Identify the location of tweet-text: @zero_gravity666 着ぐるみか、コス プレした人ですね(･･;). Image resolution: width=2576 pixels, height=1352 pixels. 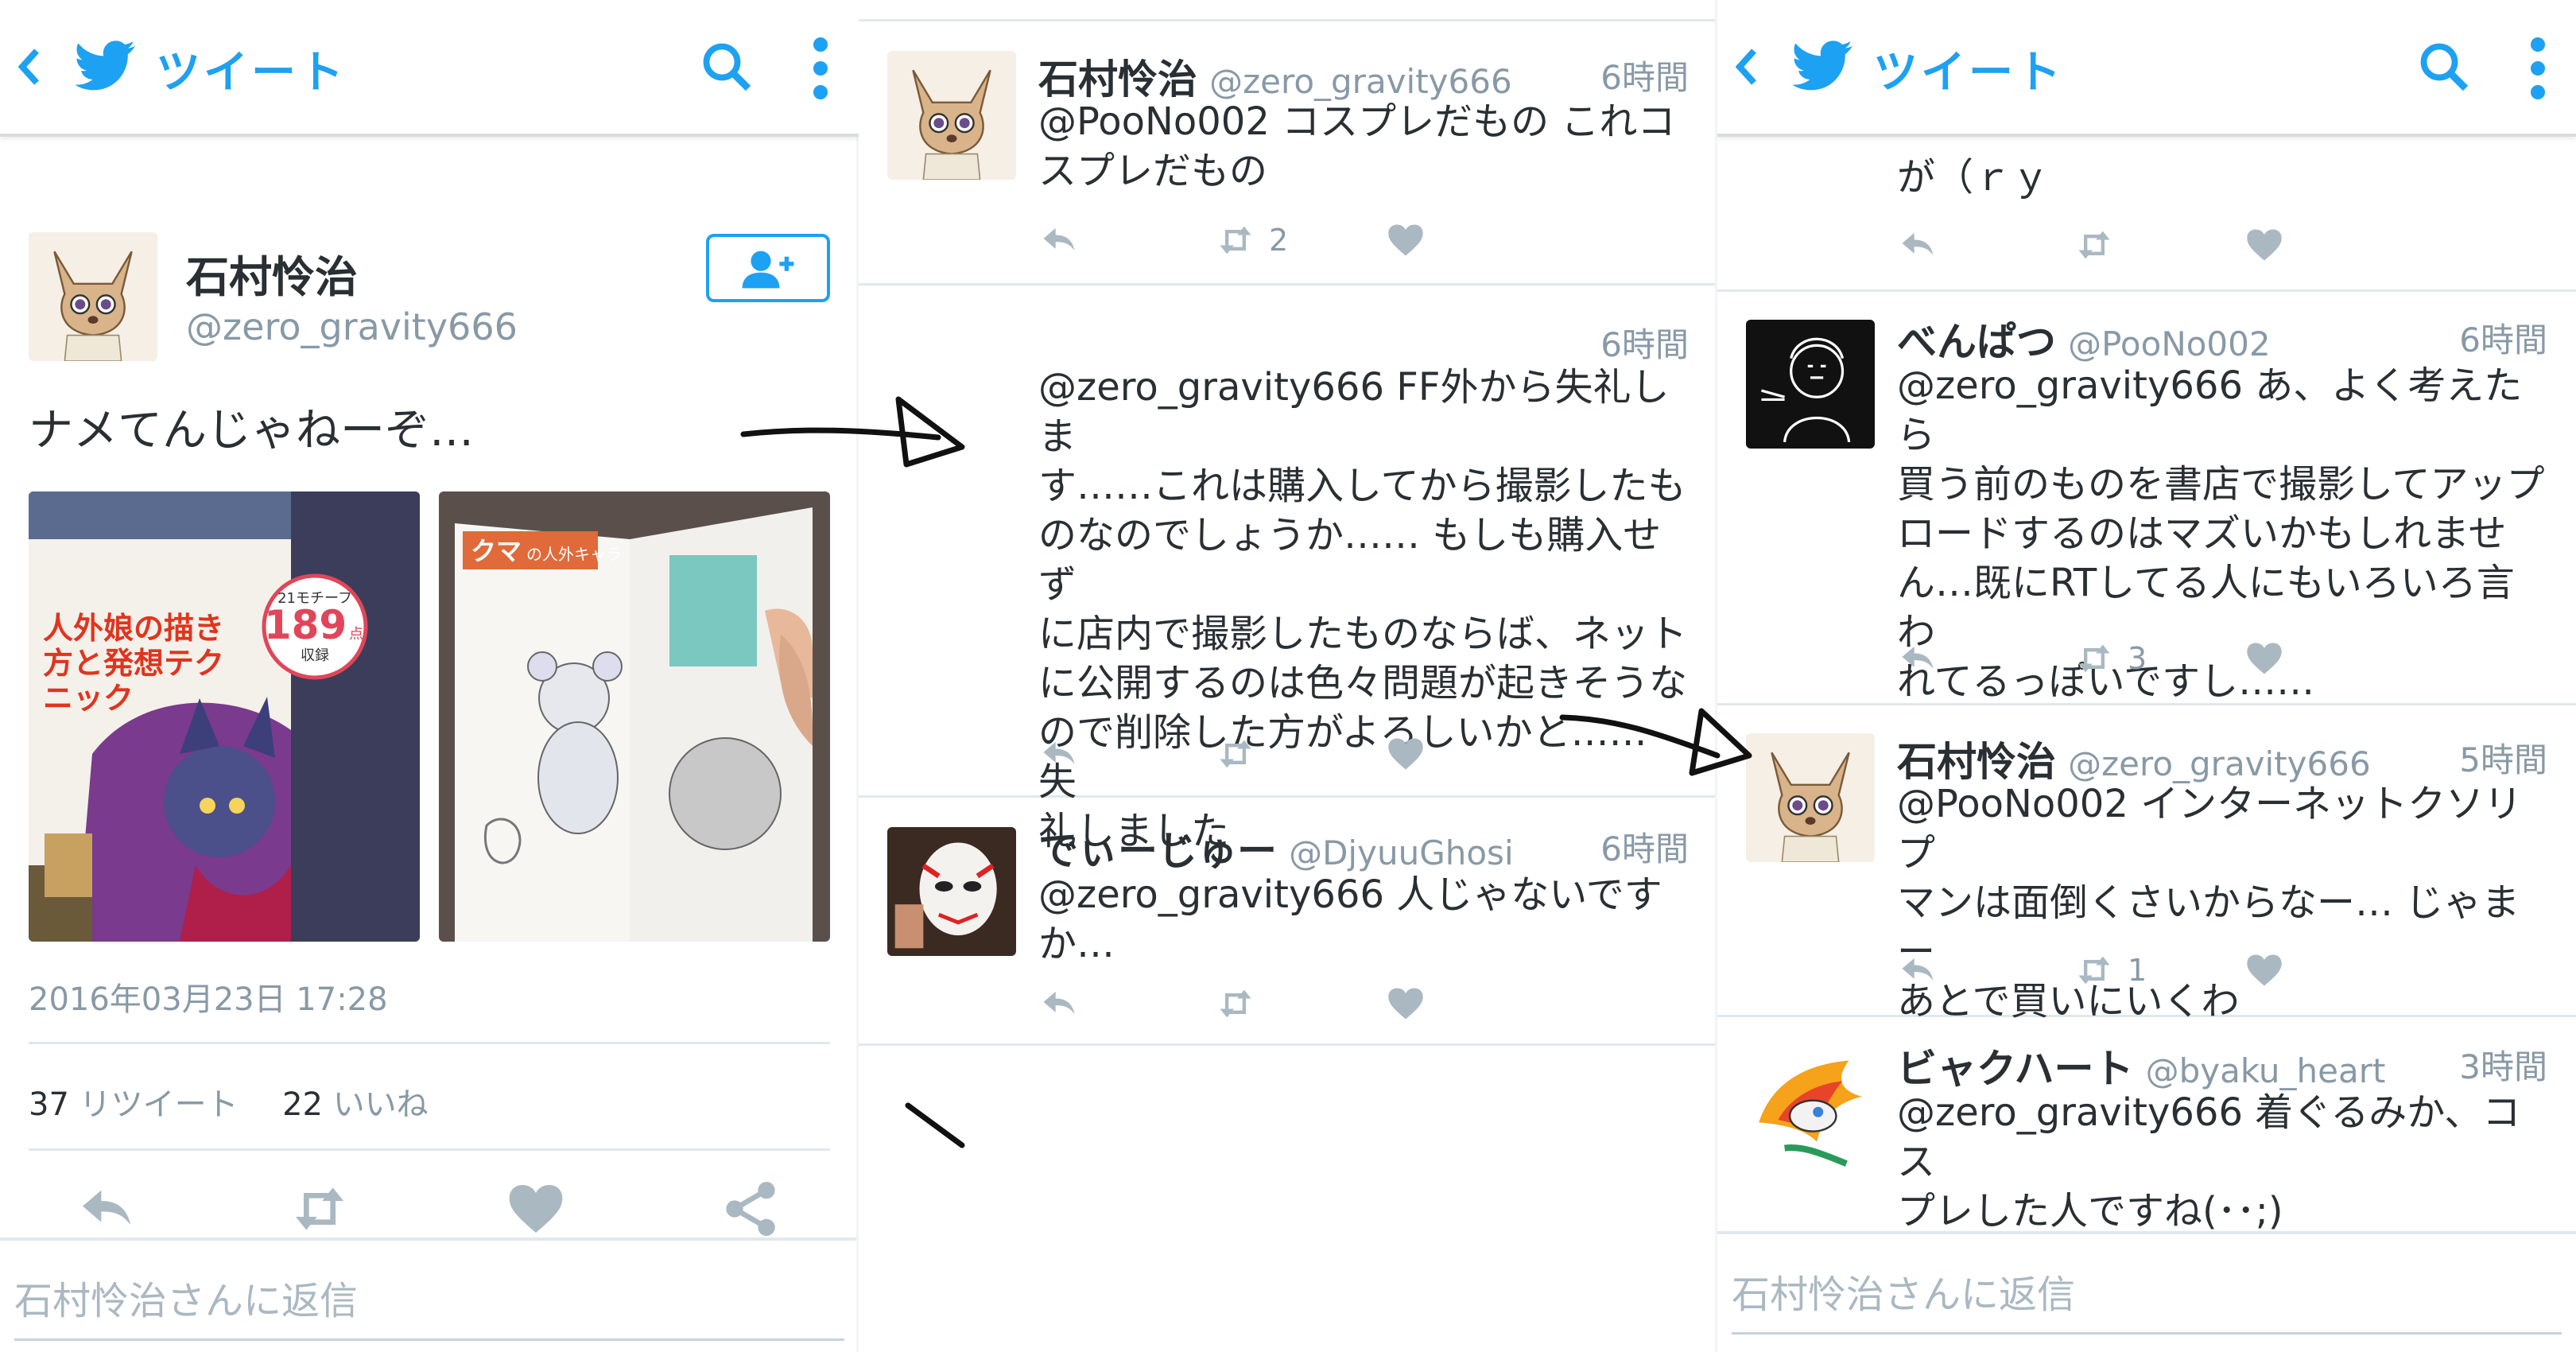
(2222, 1162).